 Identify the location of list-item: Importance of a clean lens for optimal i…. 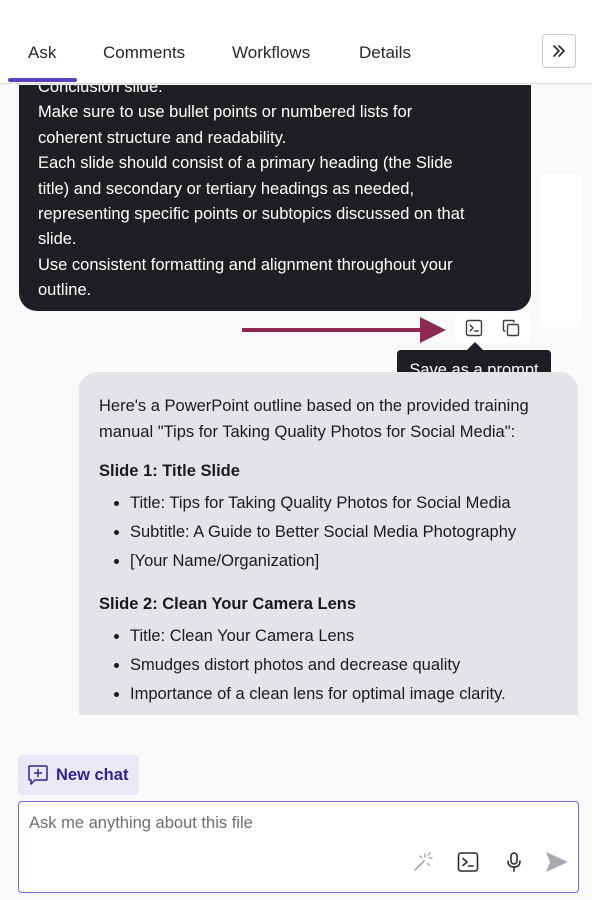
(328, 694).